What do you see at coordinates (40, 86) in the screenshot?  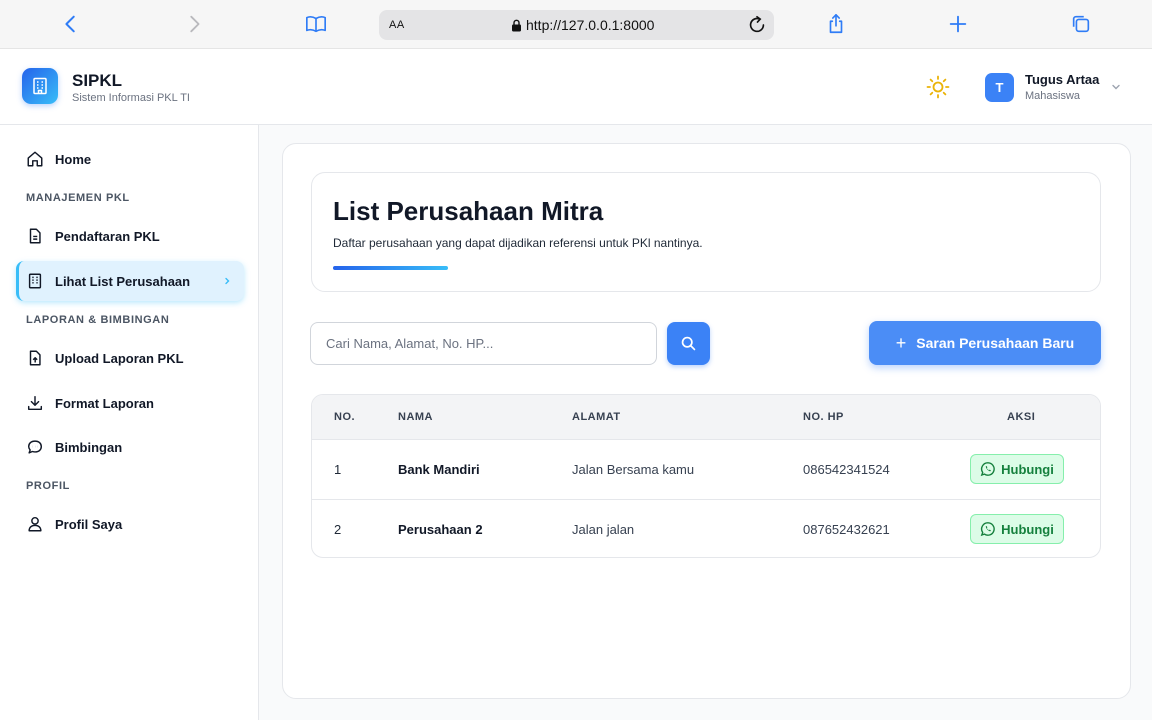 I see `building-logo-icon` at bounding box center [40, 86].